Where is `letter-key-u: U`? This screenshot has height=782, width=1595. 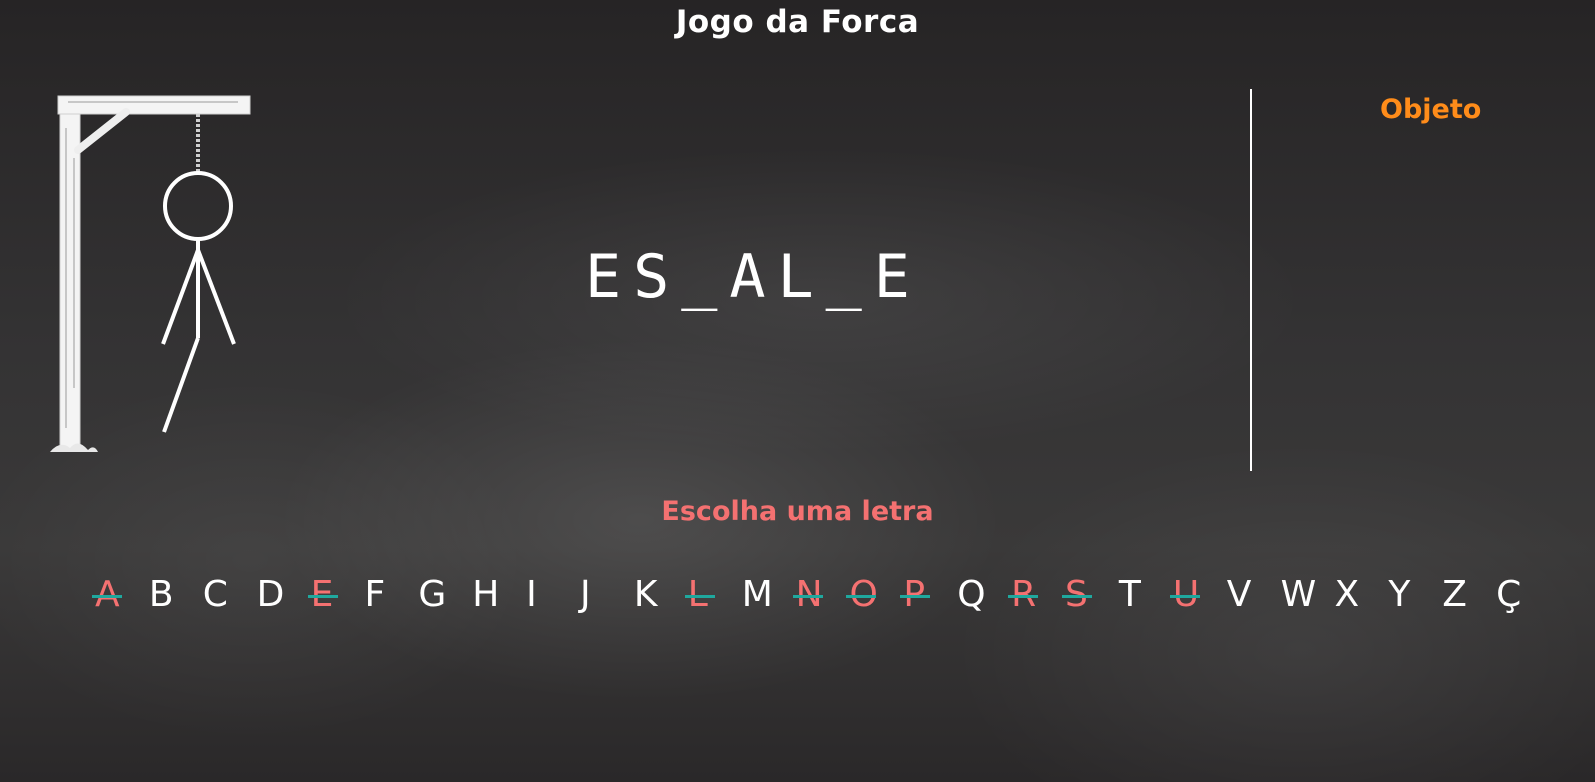 letter-key-u: U is located at coordinates (1198, 595).